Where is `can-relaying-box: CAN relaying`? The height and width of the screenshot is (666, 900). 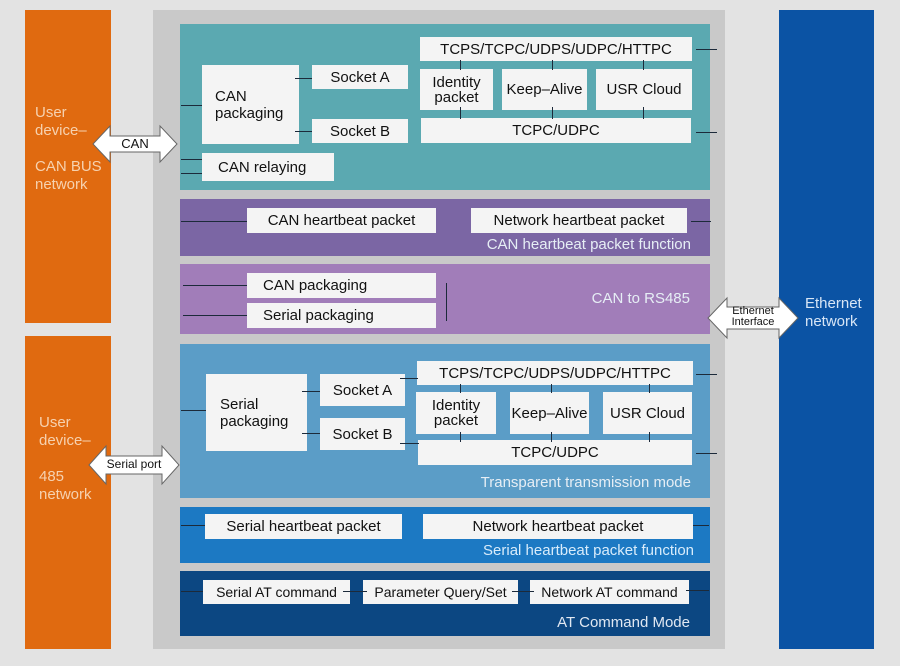 can-relaying-box: CAN relaying is located at coordinates (268, 167).